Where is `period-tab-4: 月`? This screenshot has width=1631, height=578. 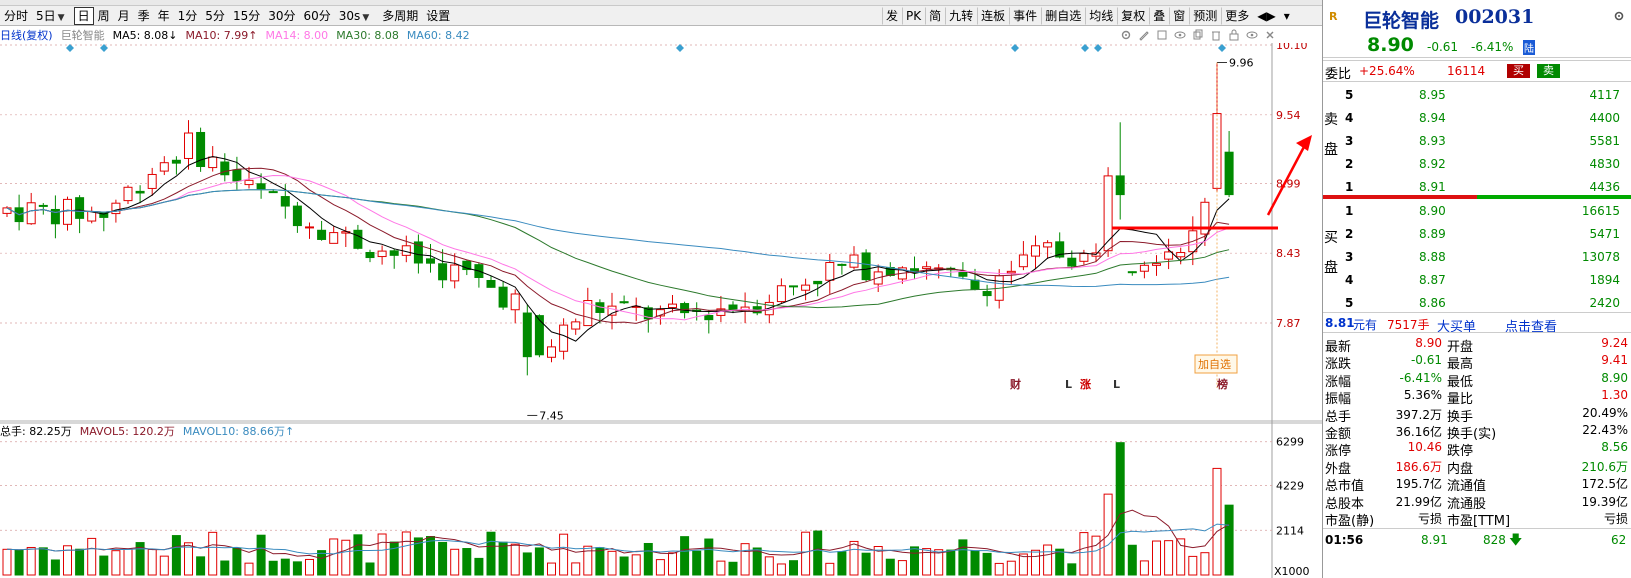
period-tab-4: 月 is located at coordinates (124, 16).